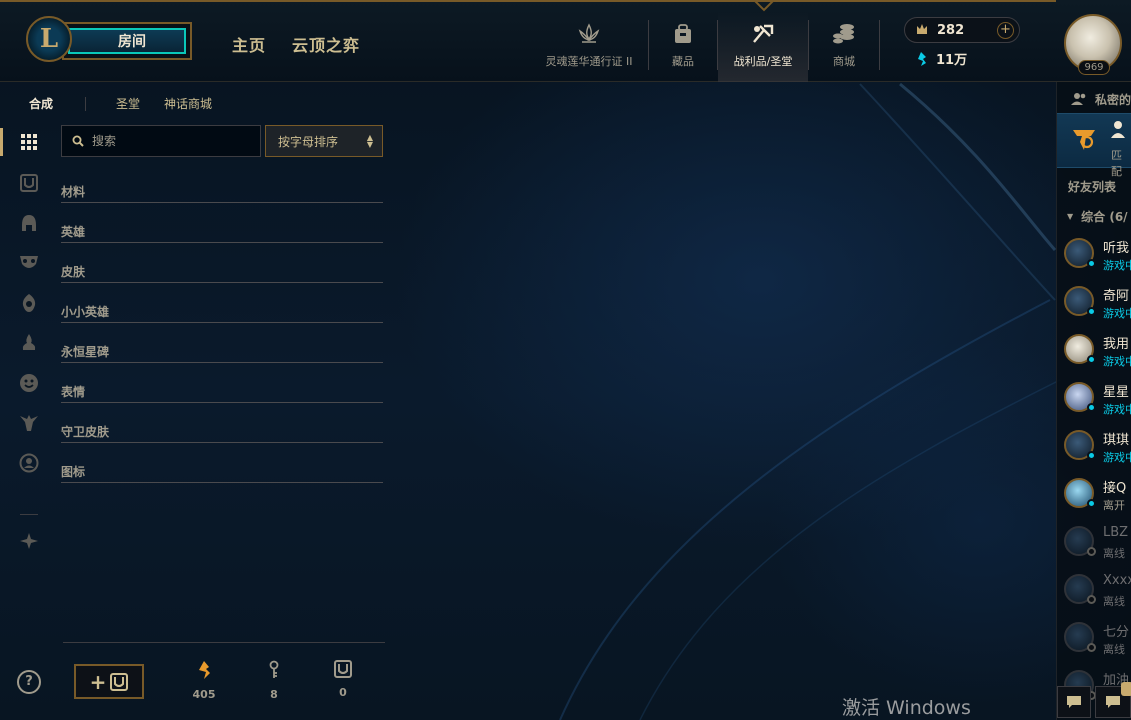  Describe the element at coordinates (1094, 448) in the screenshot. I see `friend-item: 琪琪 游戏中` at that location.